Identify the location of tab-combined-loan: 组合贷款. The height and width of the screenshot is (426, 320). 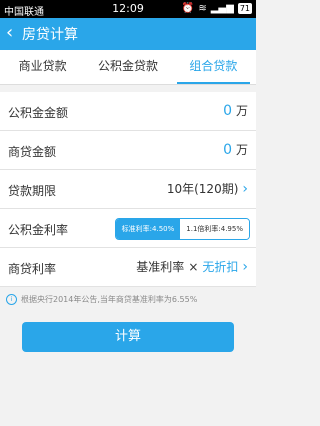
(213, 67).